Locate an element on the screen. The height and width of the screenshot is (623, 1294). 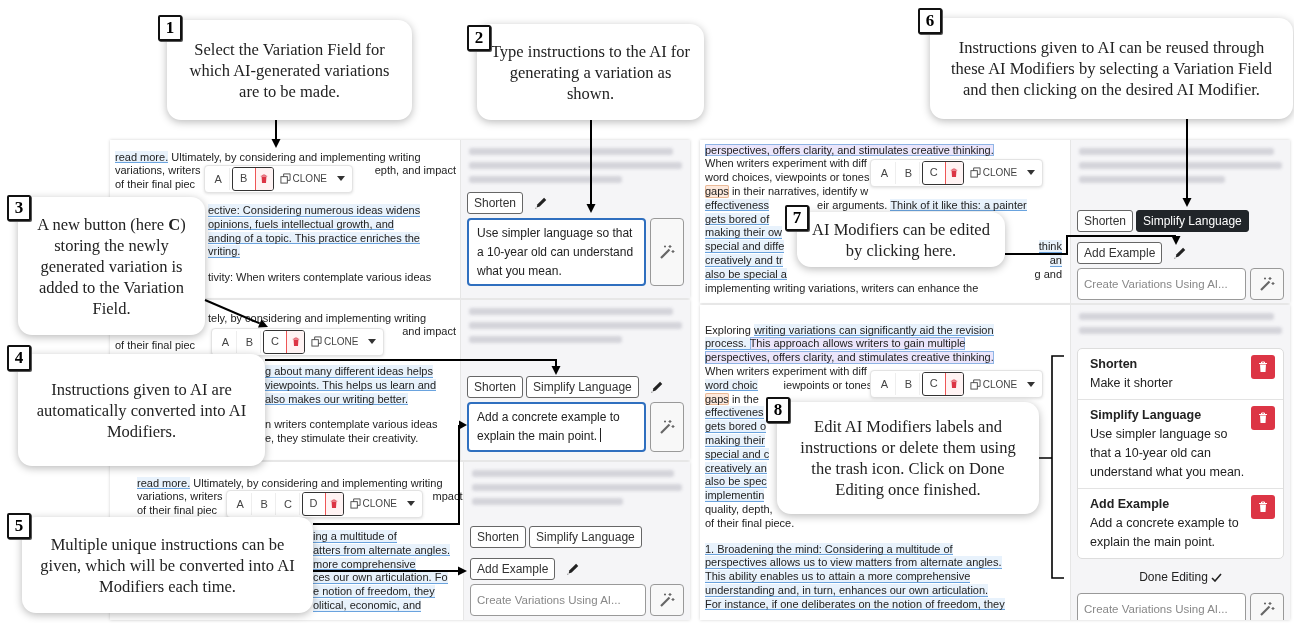
variation-field: word choic is located at coordinates (731, 385).